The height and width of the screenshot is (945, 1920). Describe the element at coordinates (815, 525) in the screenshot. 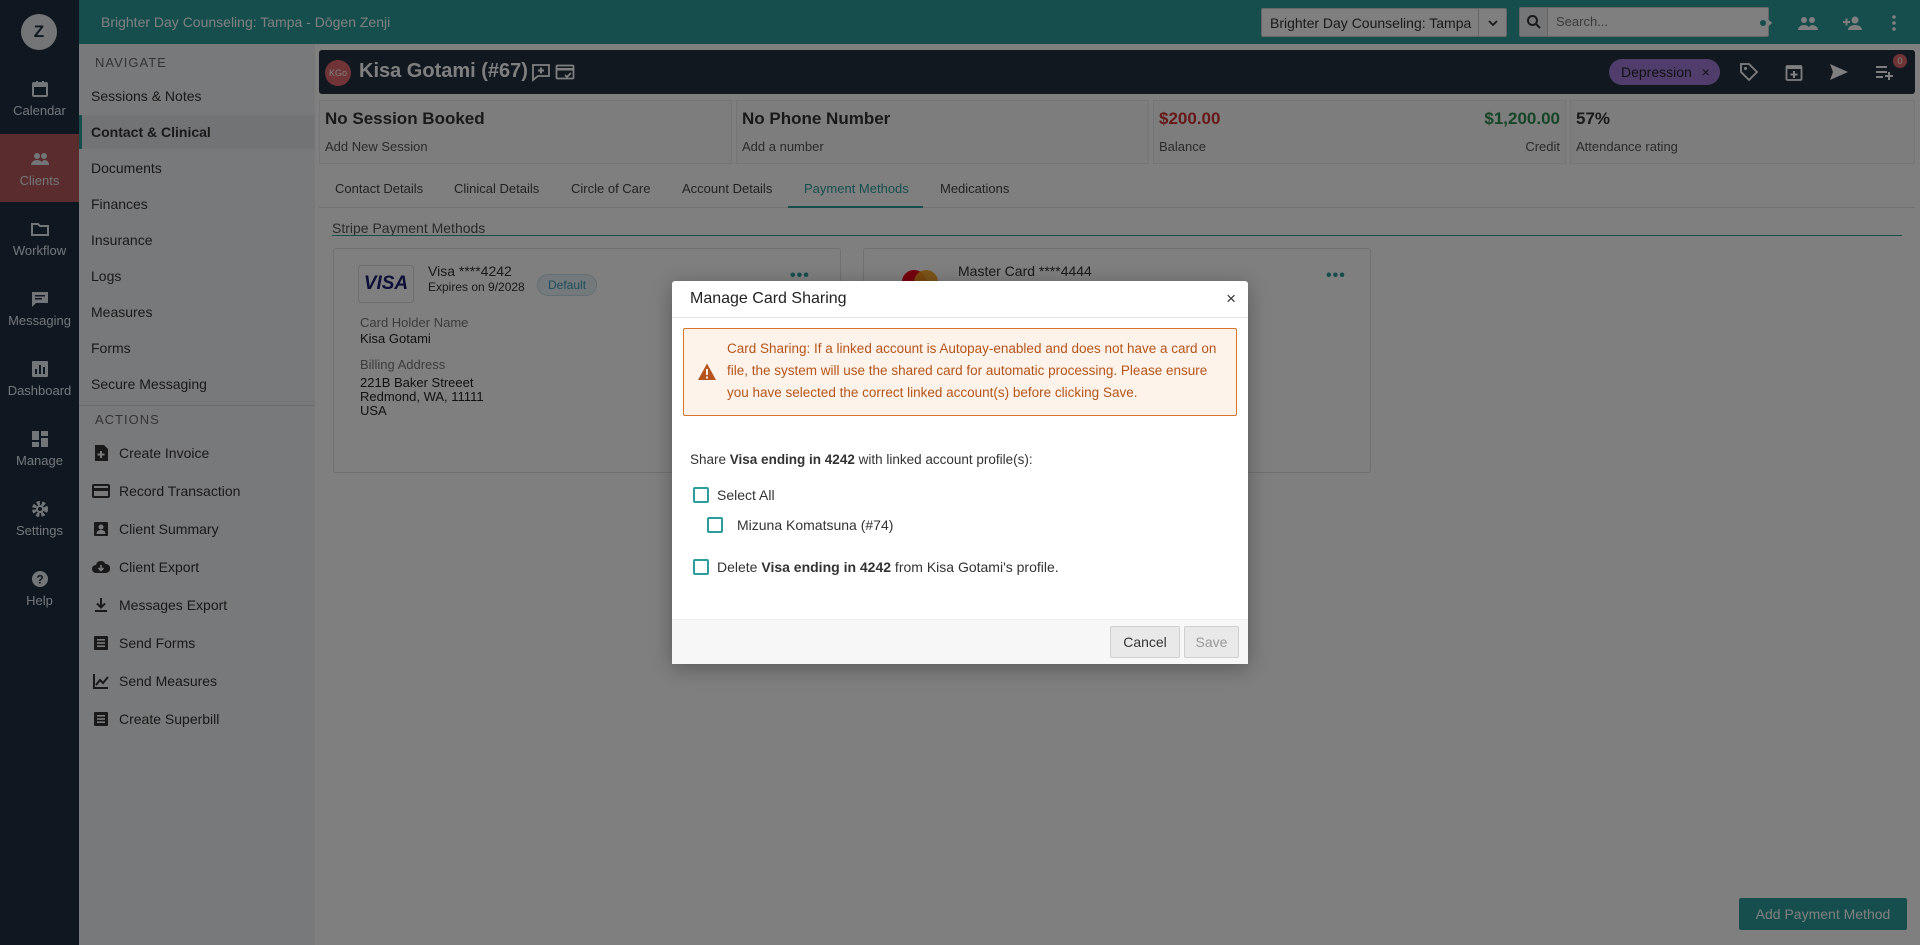

I see `linked-profile-label: Mizuna Komatsuna (#74)` at that location.